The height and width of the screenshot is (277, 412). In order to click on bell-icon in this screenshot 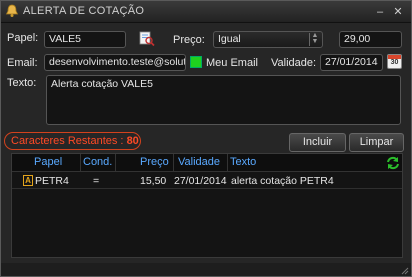, I will do `click(12, 10)`.